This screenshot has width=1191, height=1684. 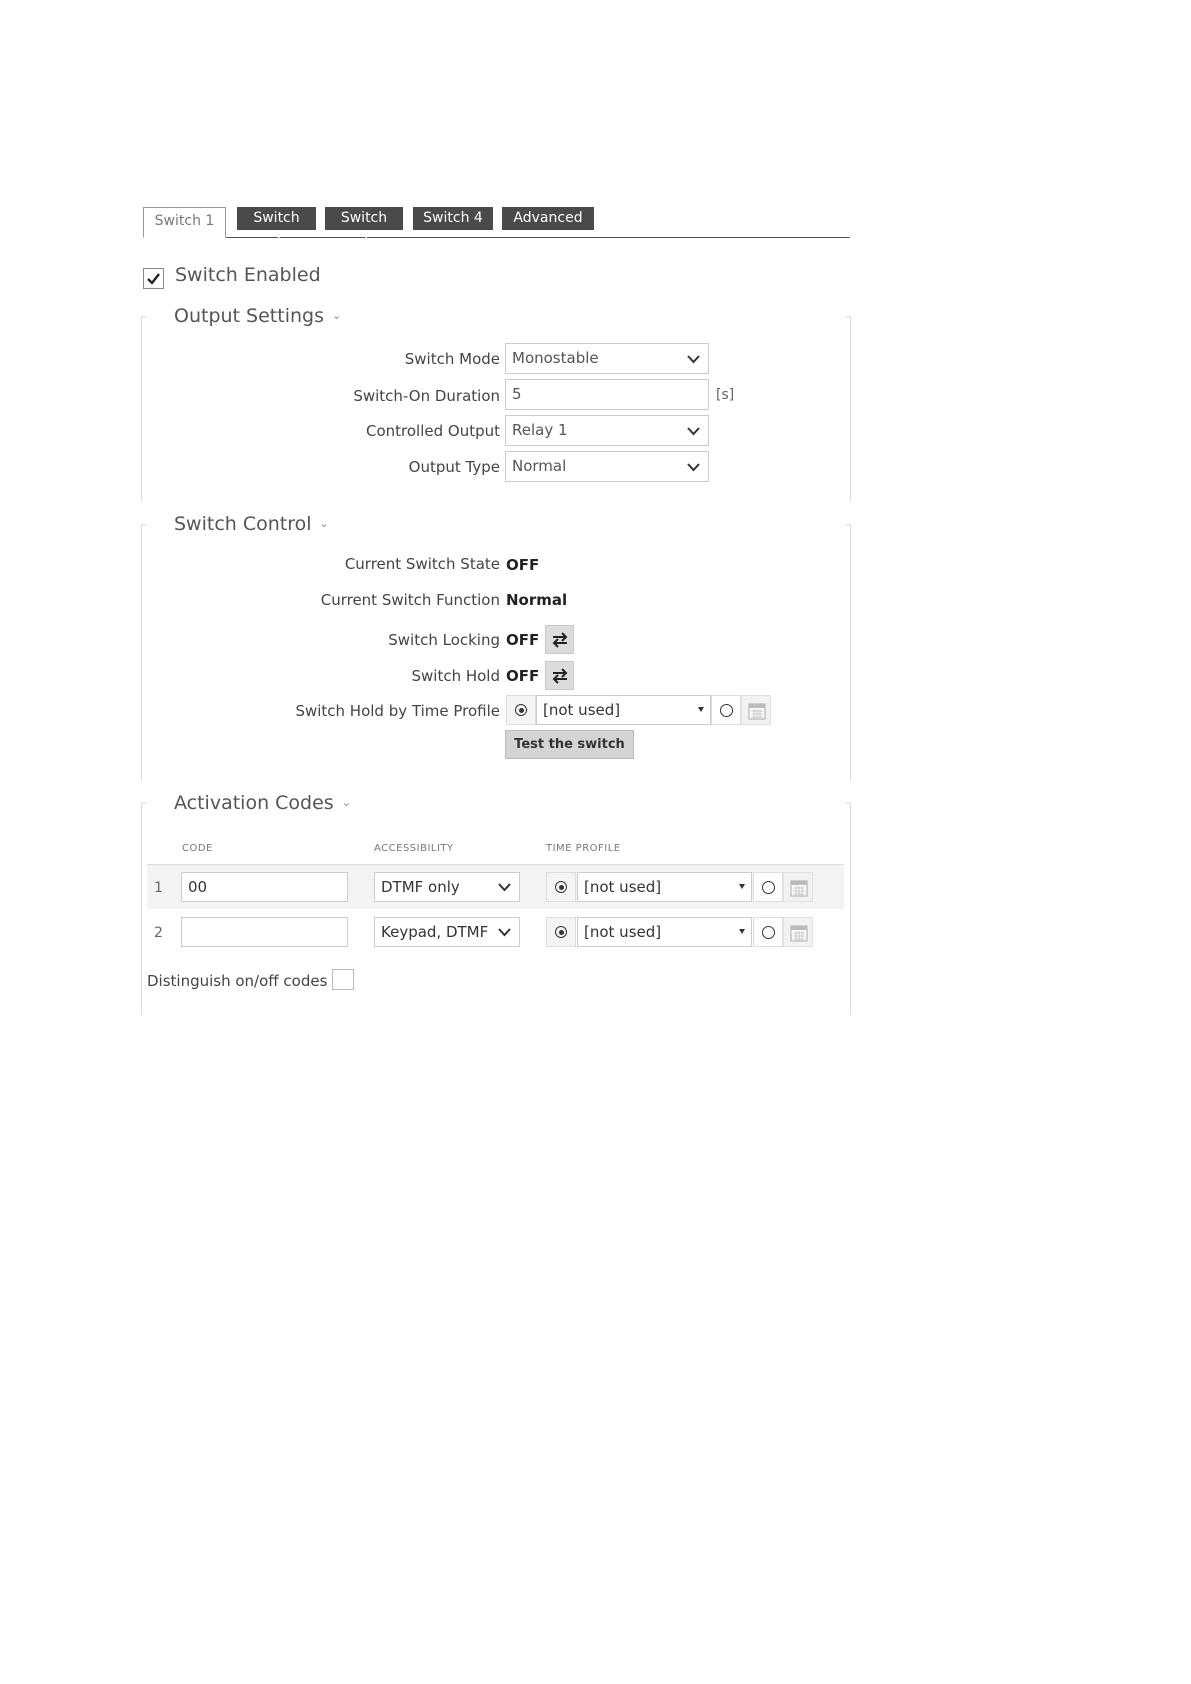 I want to click on time-profile-select-2: [not used], so click(x=664, y=932).